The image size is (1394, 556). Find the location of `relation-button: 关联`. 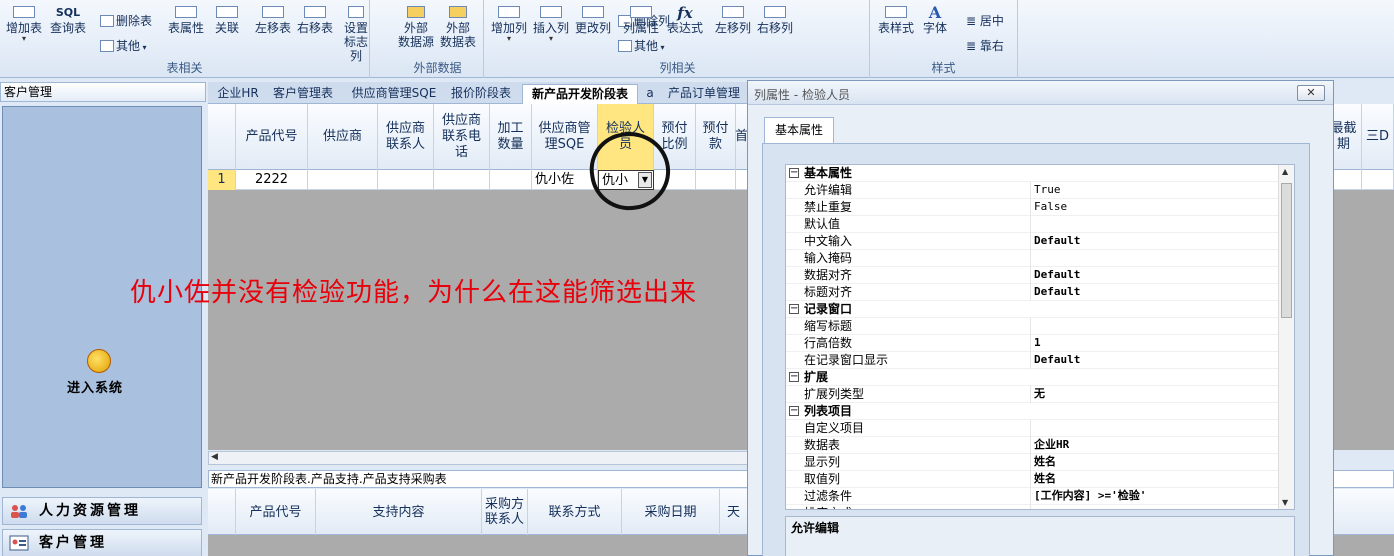

relation-button: 关联 is located at coordinates (227, 20).